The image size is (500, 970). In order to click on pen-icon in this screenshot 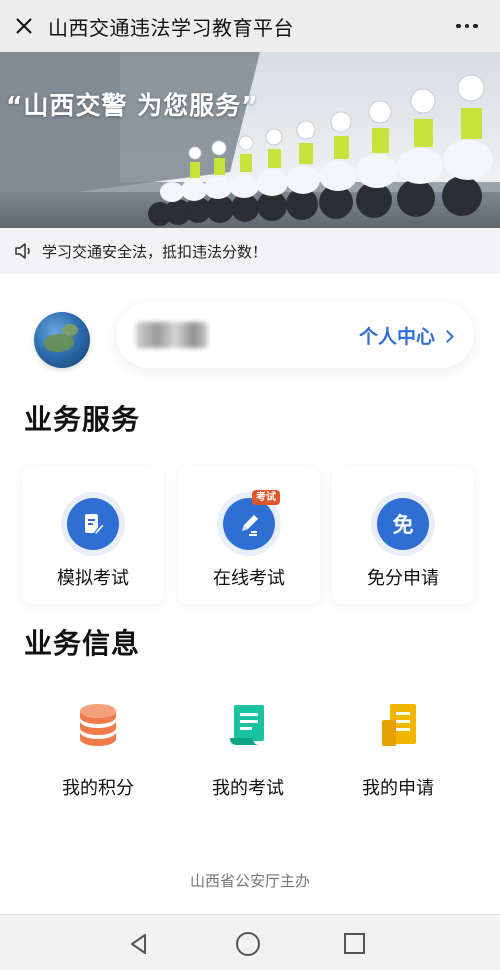, I will do `click(250, 525)`.